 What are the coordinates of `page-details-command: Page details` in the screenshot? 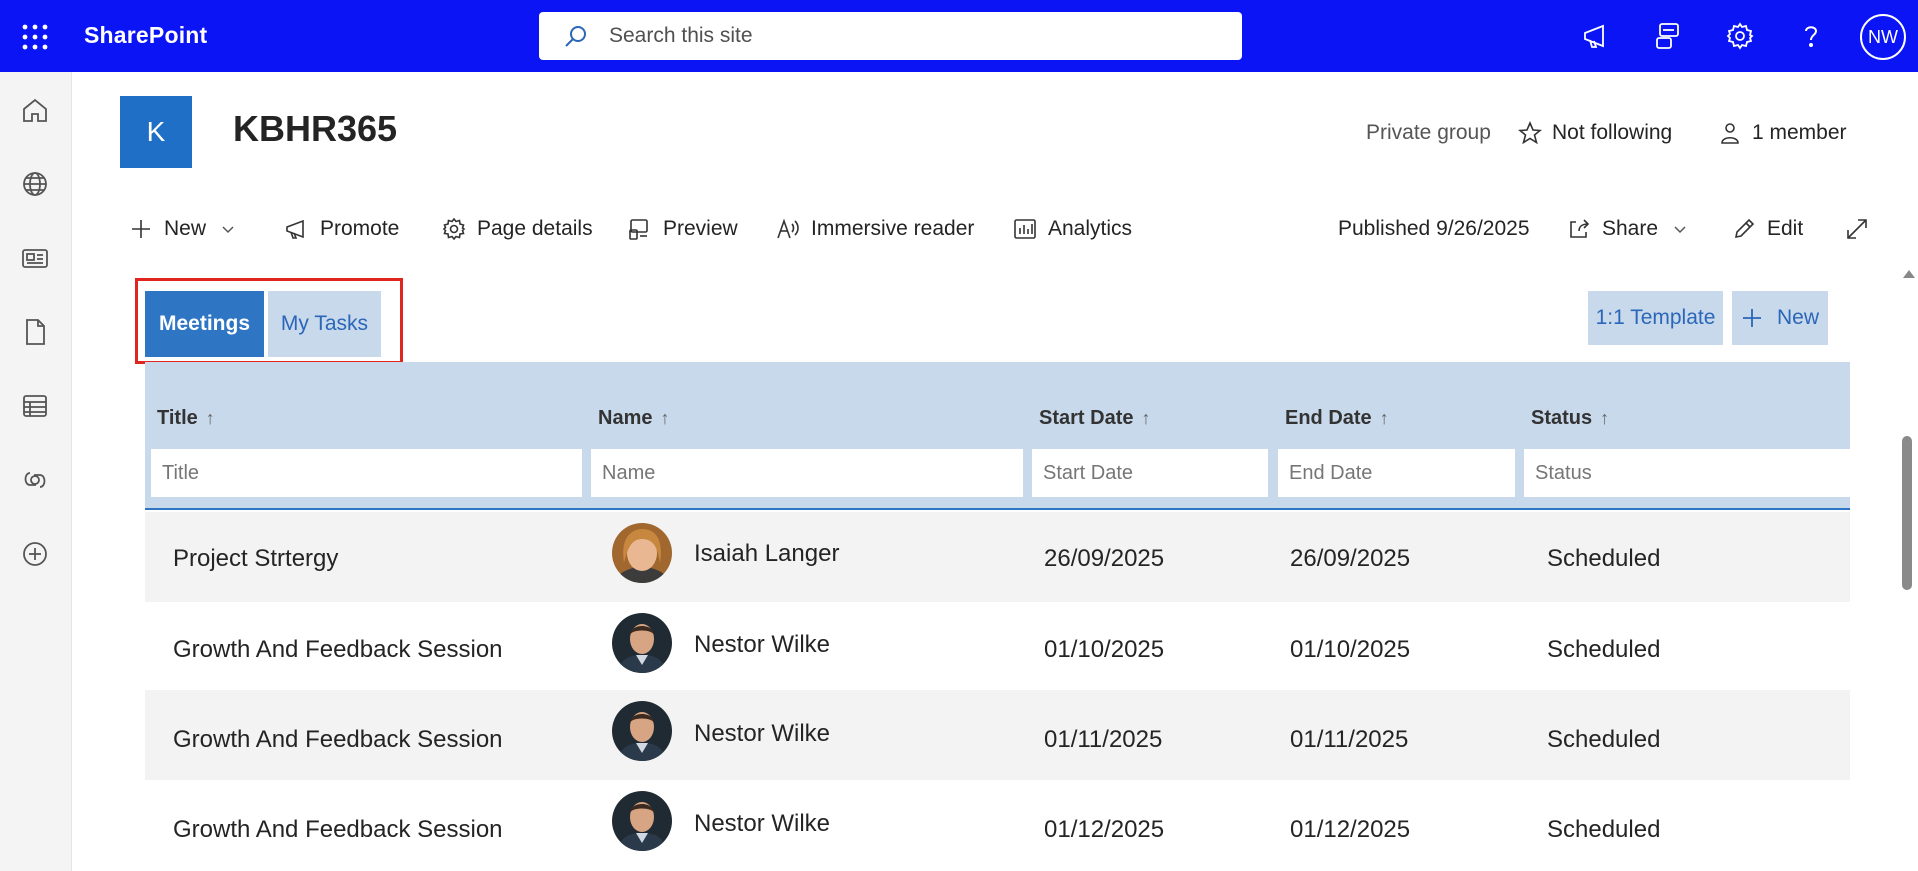 It's located at (517, 229).